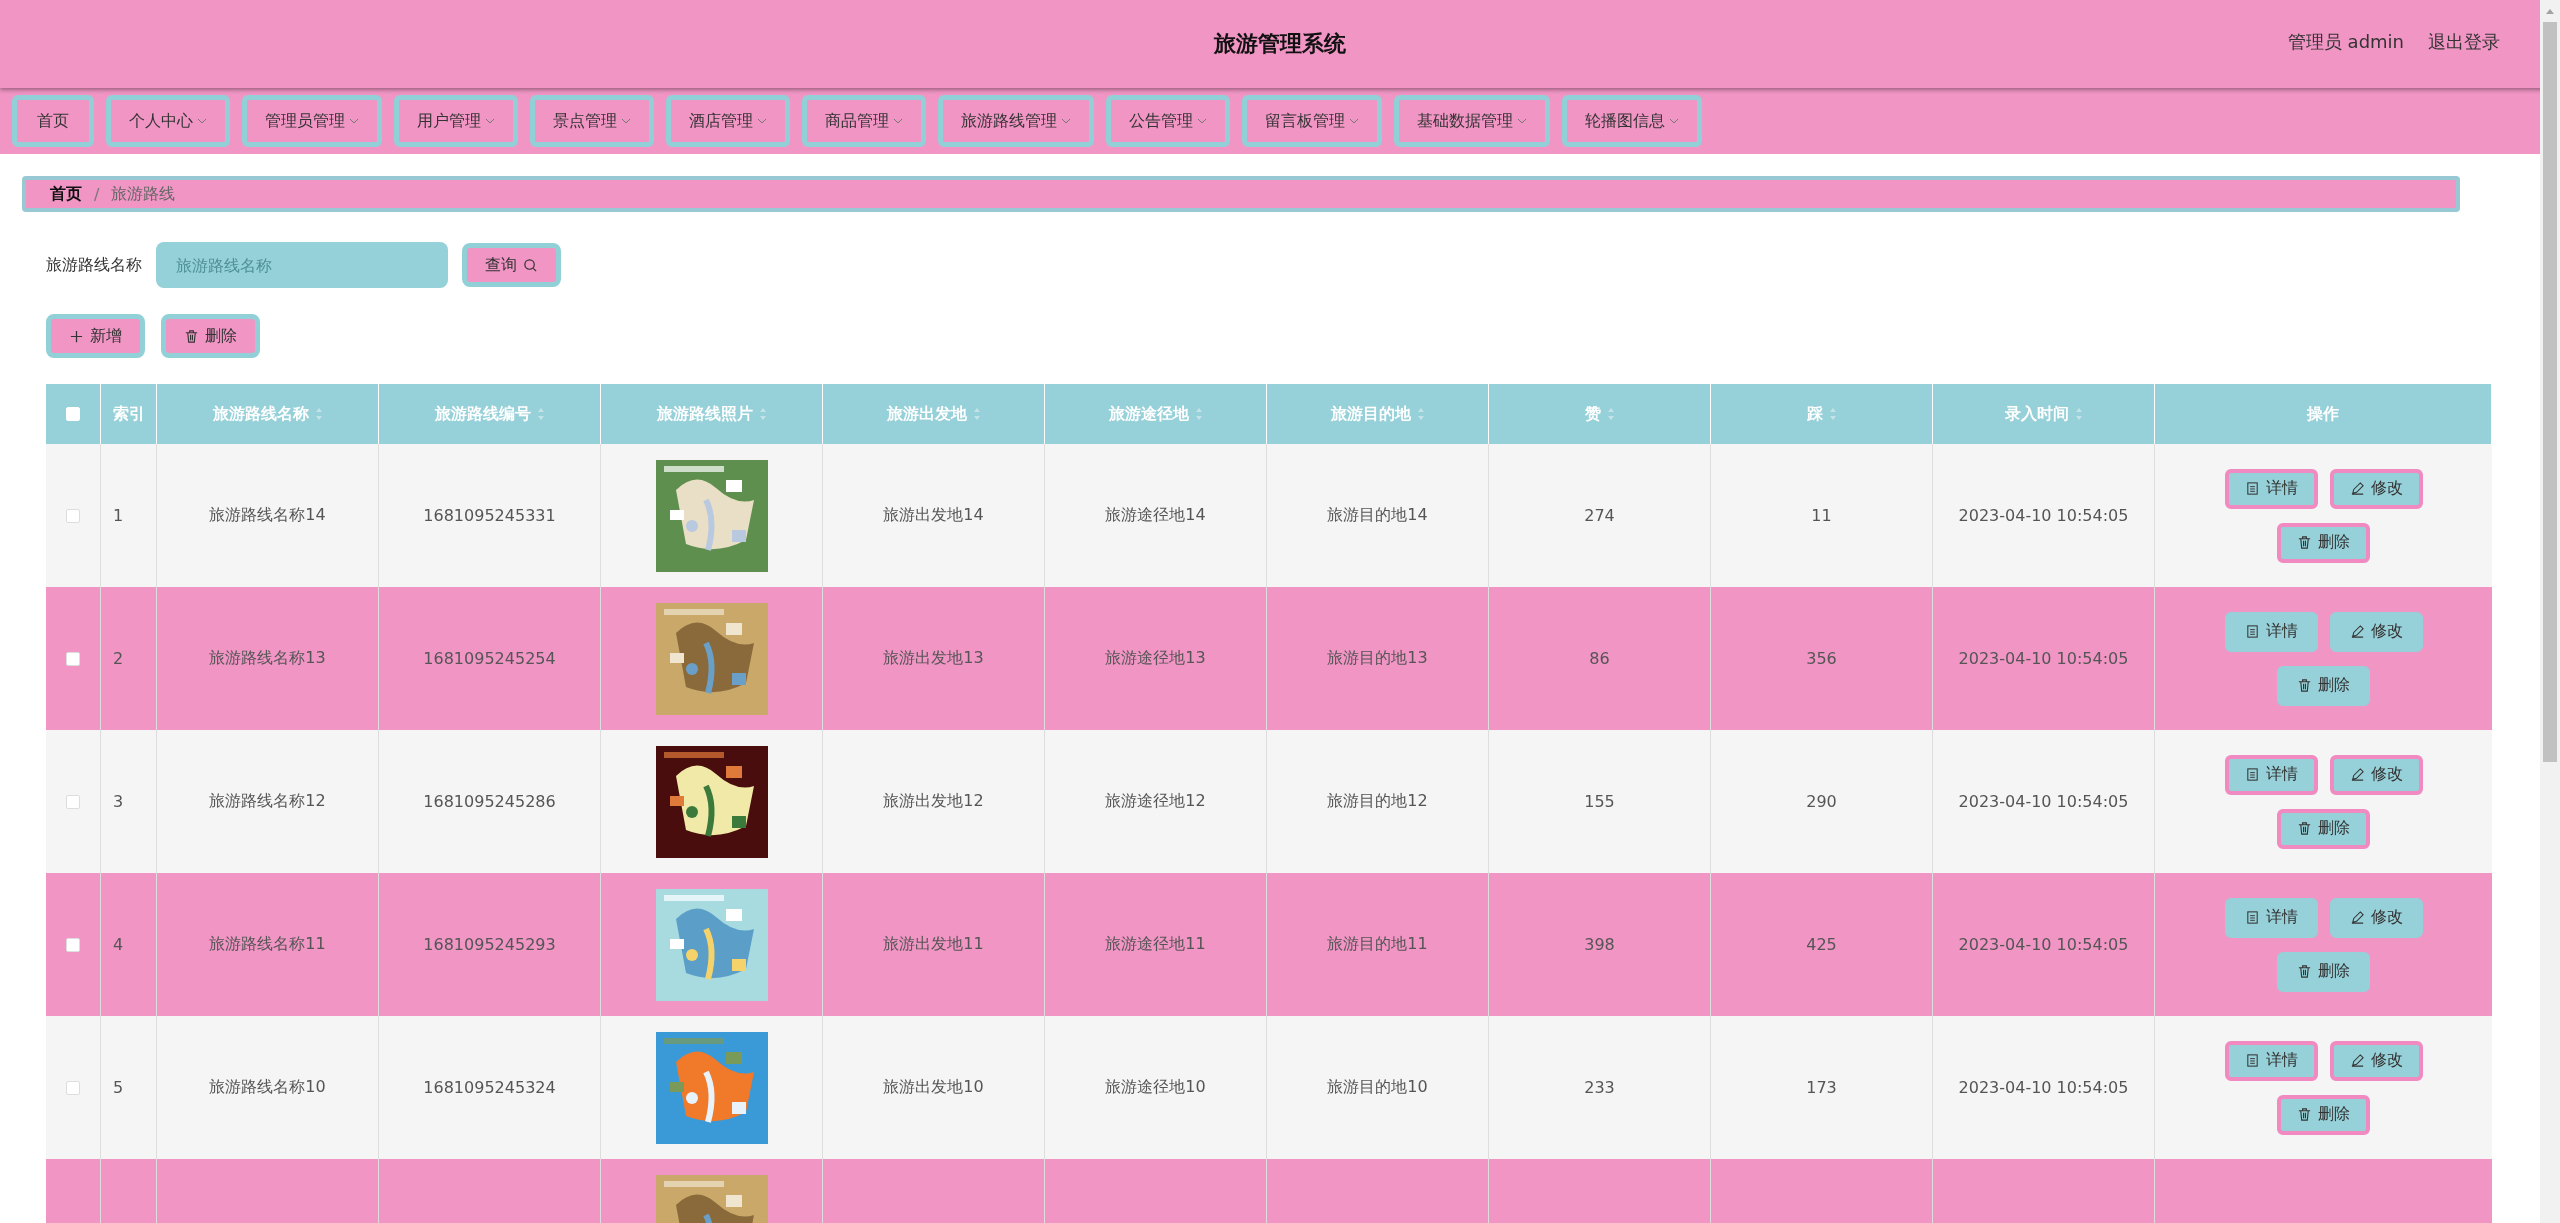  I want to click on table-cell: 旅游途径地10, so click(1155, 1087).